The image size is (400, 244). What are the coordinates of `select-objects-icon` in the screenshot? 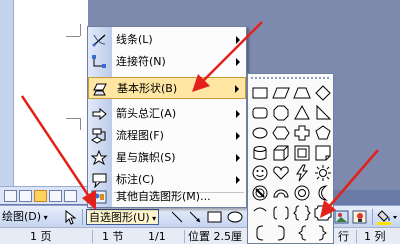 It's located at (70, 217).